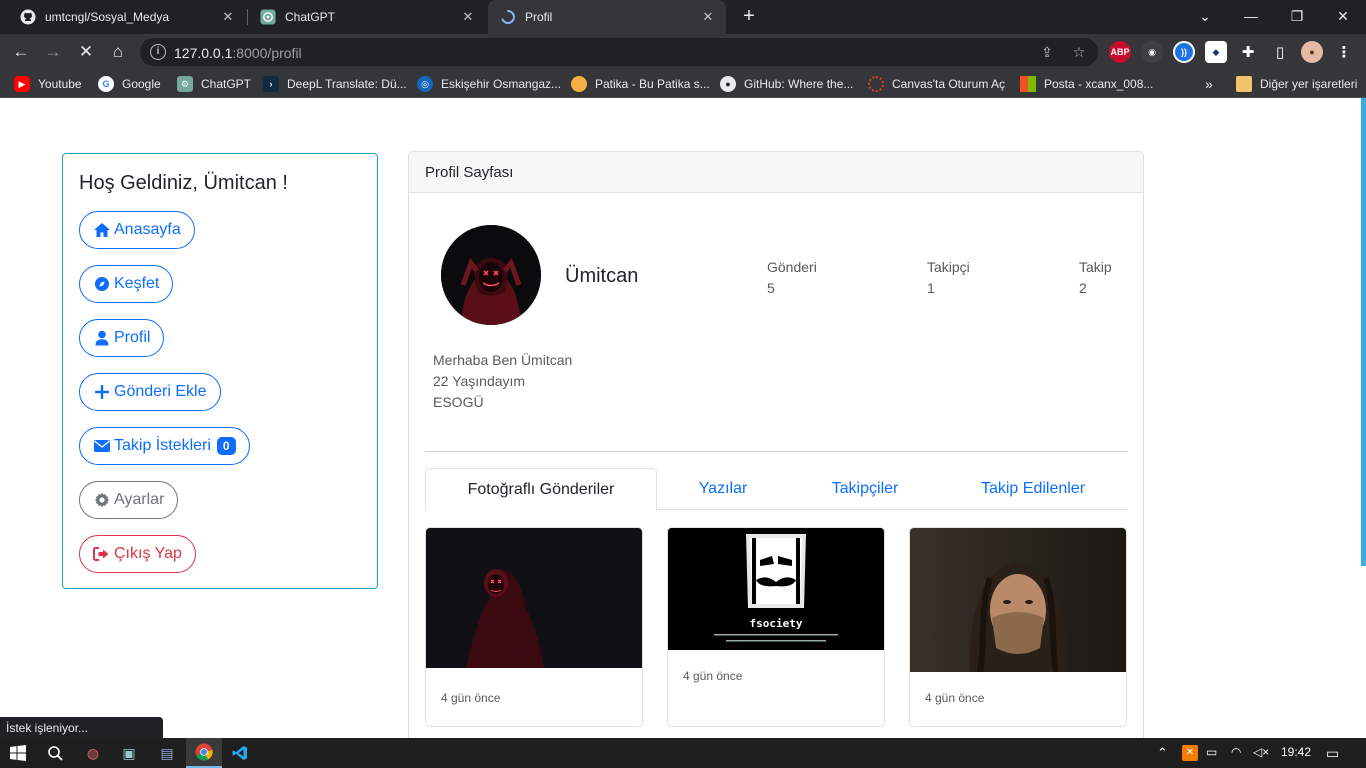 The image size is (1366, 768). What do you see at coordinates (137, 230) in the screenshot?
I see `sidebar-item-anasayfa: Anasayfa` at bounding box center [137, 230].